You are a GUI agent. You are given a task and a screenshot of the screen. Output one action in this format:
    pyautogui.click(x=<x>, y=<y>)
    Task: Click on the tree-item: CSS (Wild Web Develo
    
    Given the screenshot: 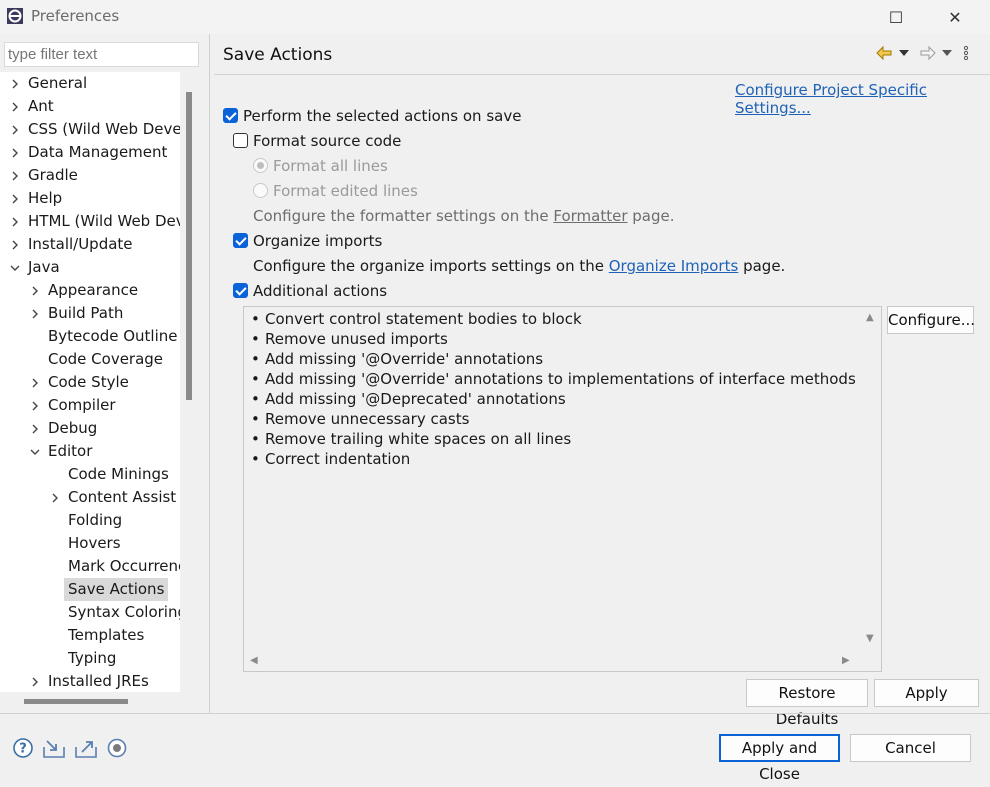 What is the action you would take?
    pyautogui.click(x=90, y=129)
    